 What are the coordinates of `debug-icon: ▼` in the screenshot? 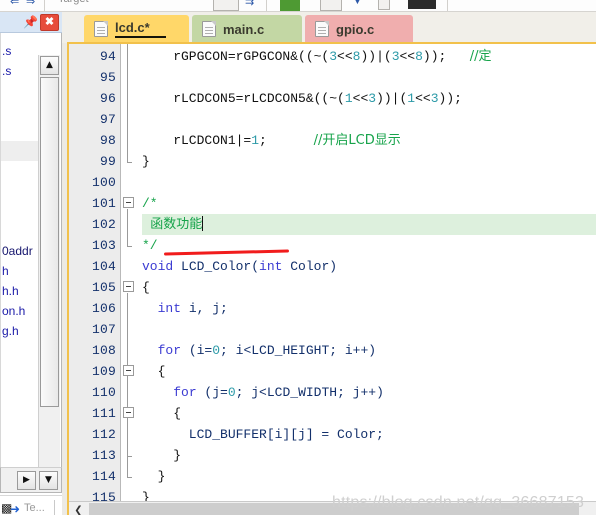 It's located at (357, 3).